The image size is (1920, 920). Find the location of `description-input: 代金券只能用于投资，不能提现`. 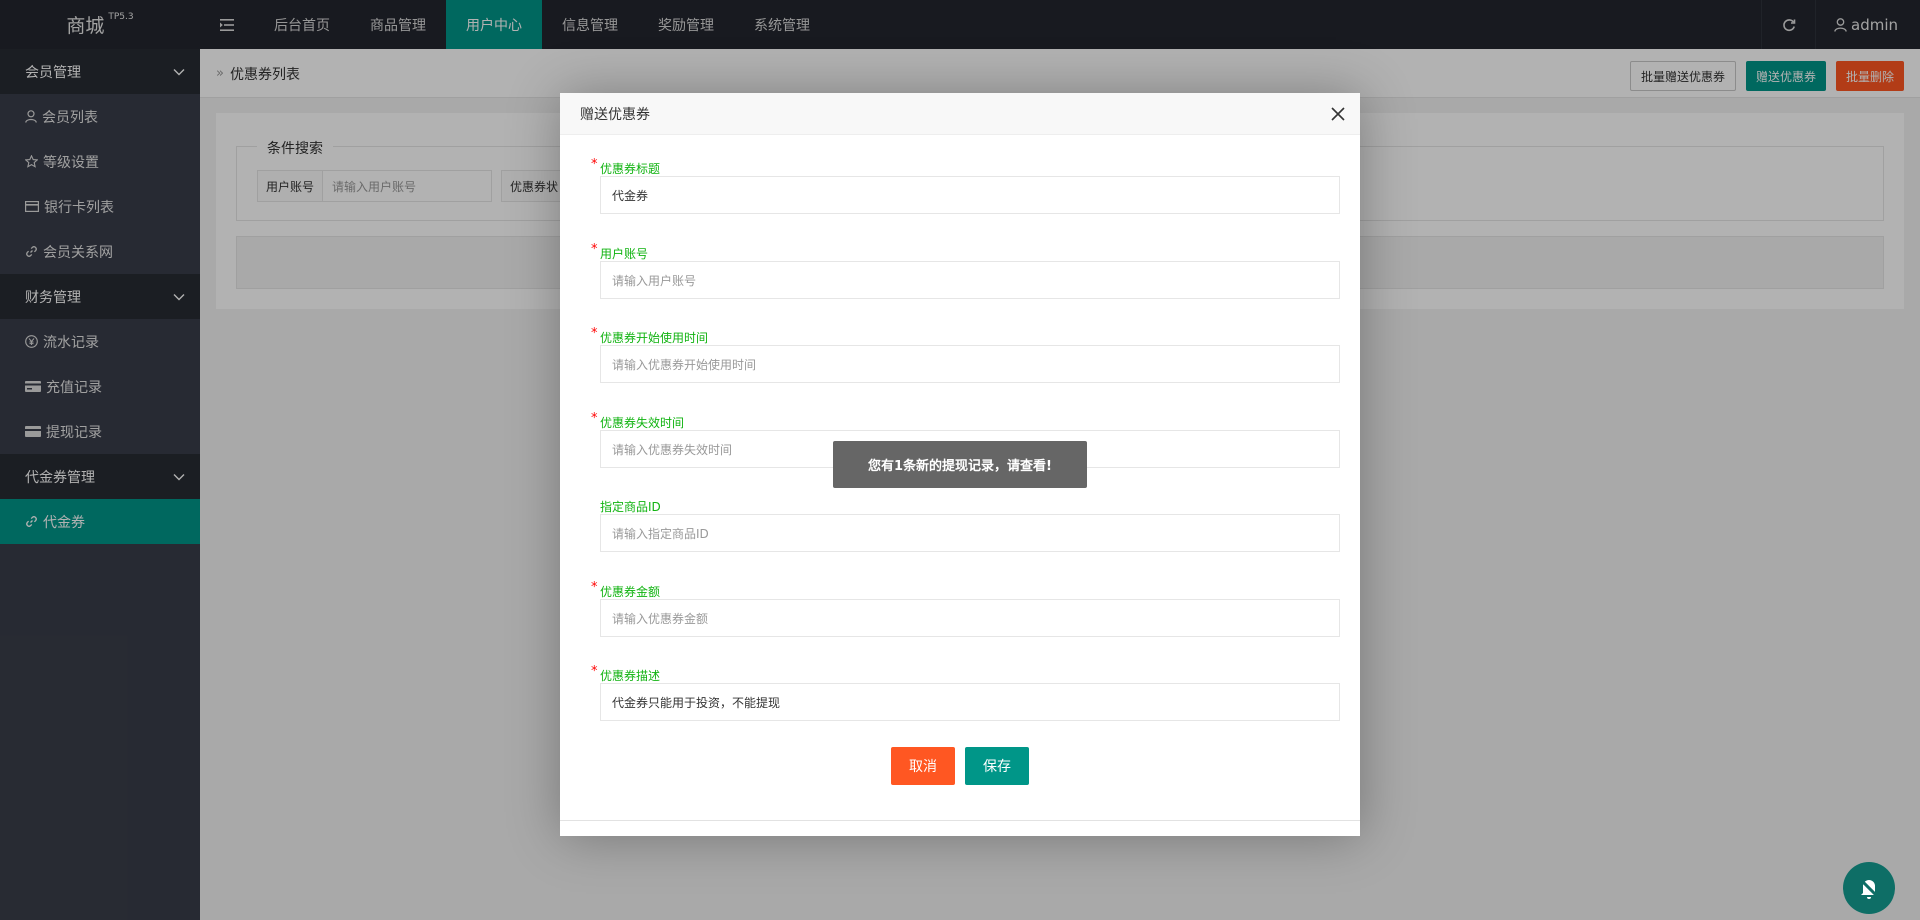

description-input: 代金券只能用于投资，不能提现 is located at coordinates (970, 702).